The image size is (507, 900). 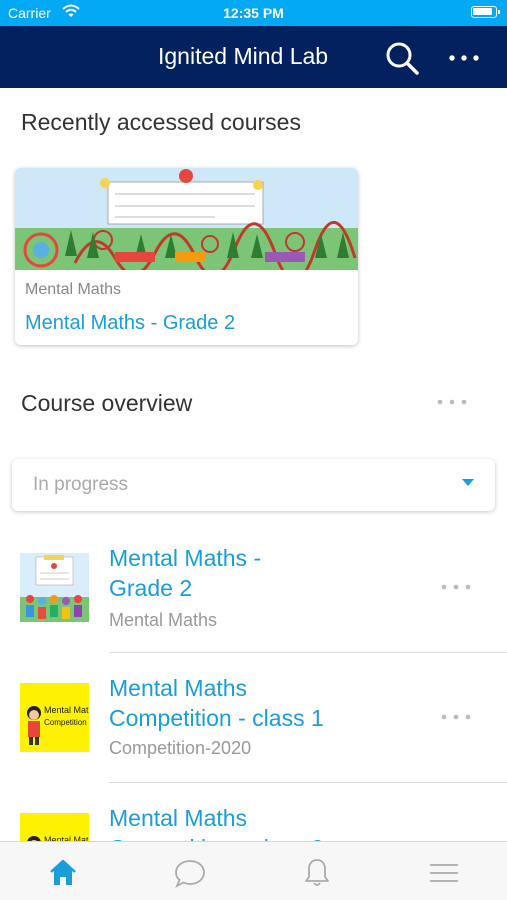 I want to click on hamburger-menu-icon, so click(x=444, y=873).